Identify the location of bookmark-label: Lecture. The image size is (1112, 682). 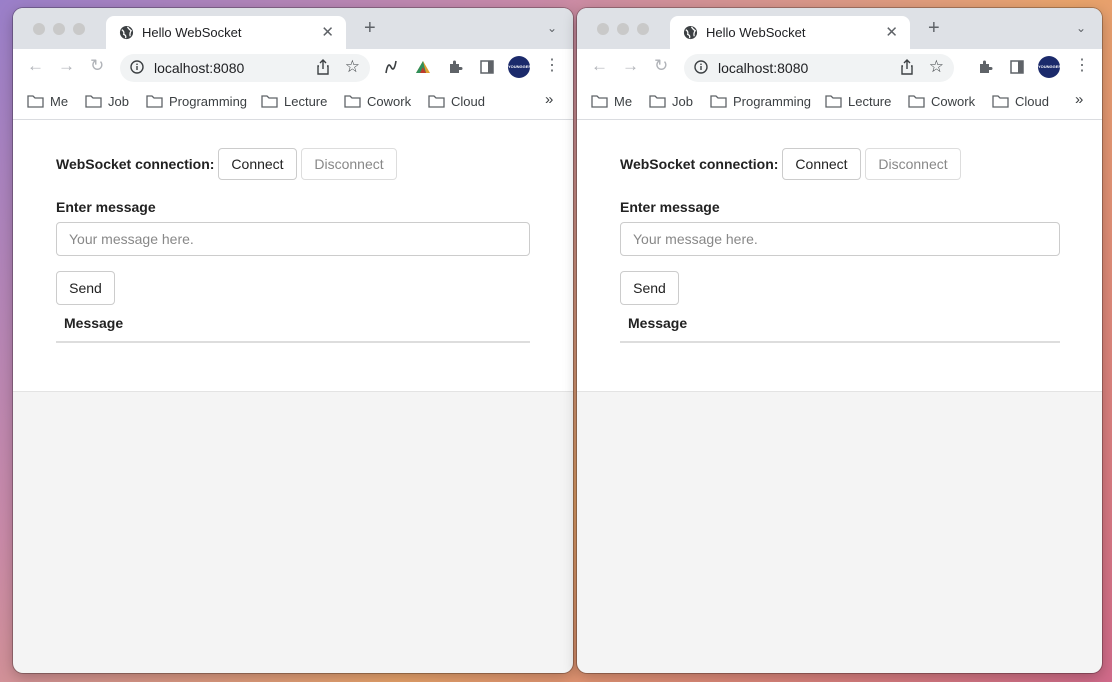
(306, 101).